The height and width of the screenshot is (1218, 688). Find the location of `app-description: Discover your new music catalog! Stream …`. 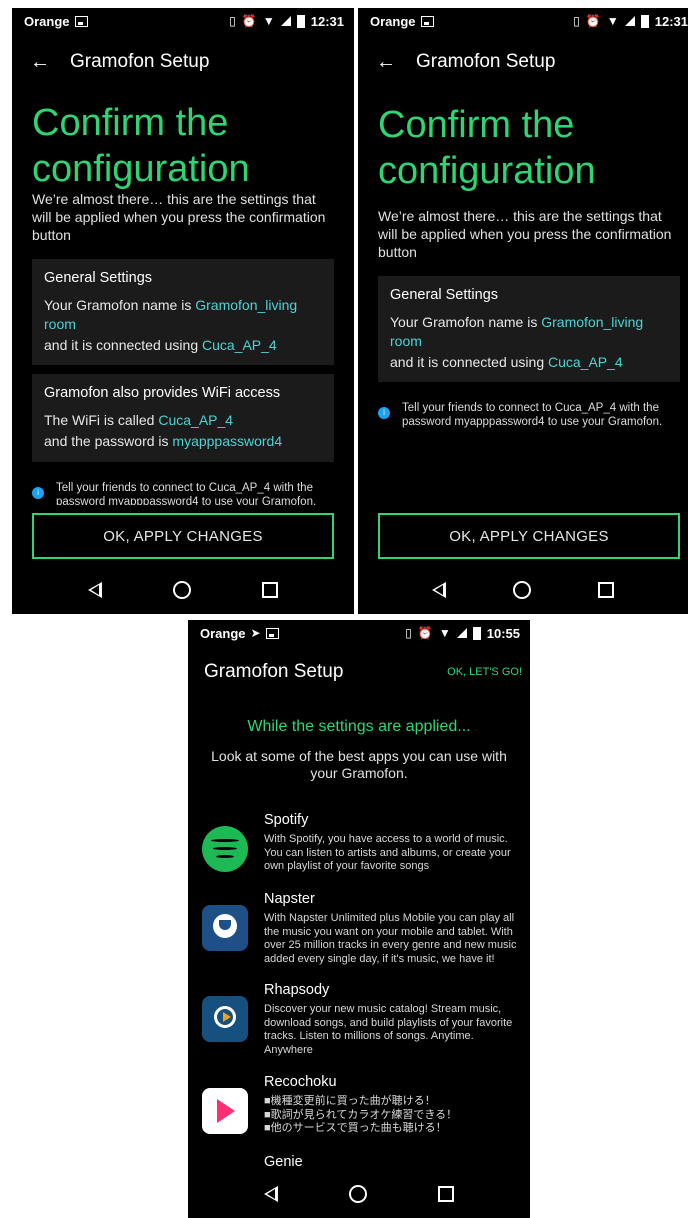

app-description: Discover your new music catalog! Stream … is located at coordinates (388, 1029).